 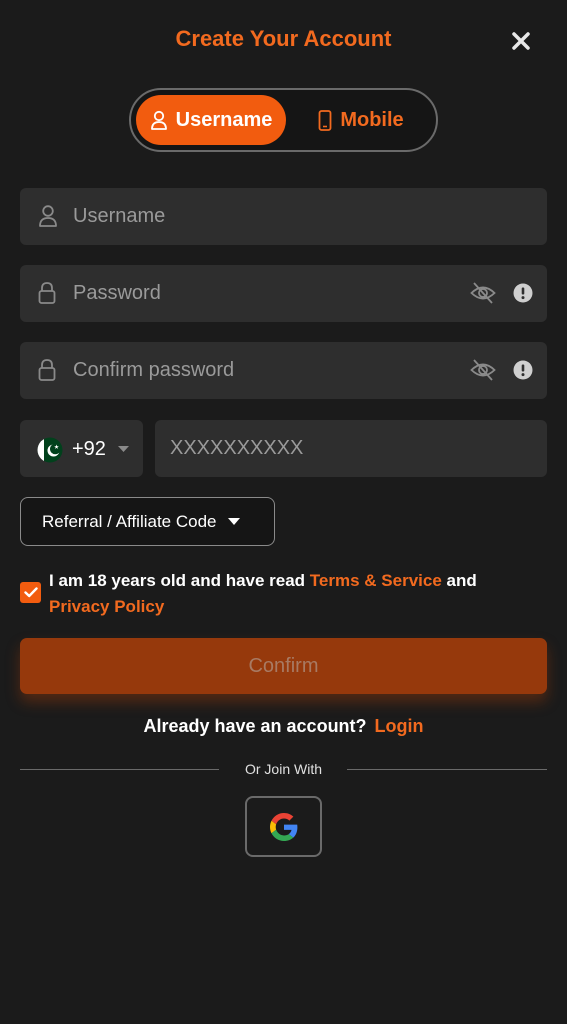 What do you see at coordinates (106, 606) in the screenshot?
I see `privacy-link: Privacy Policy` at bounding box center [106, 606].